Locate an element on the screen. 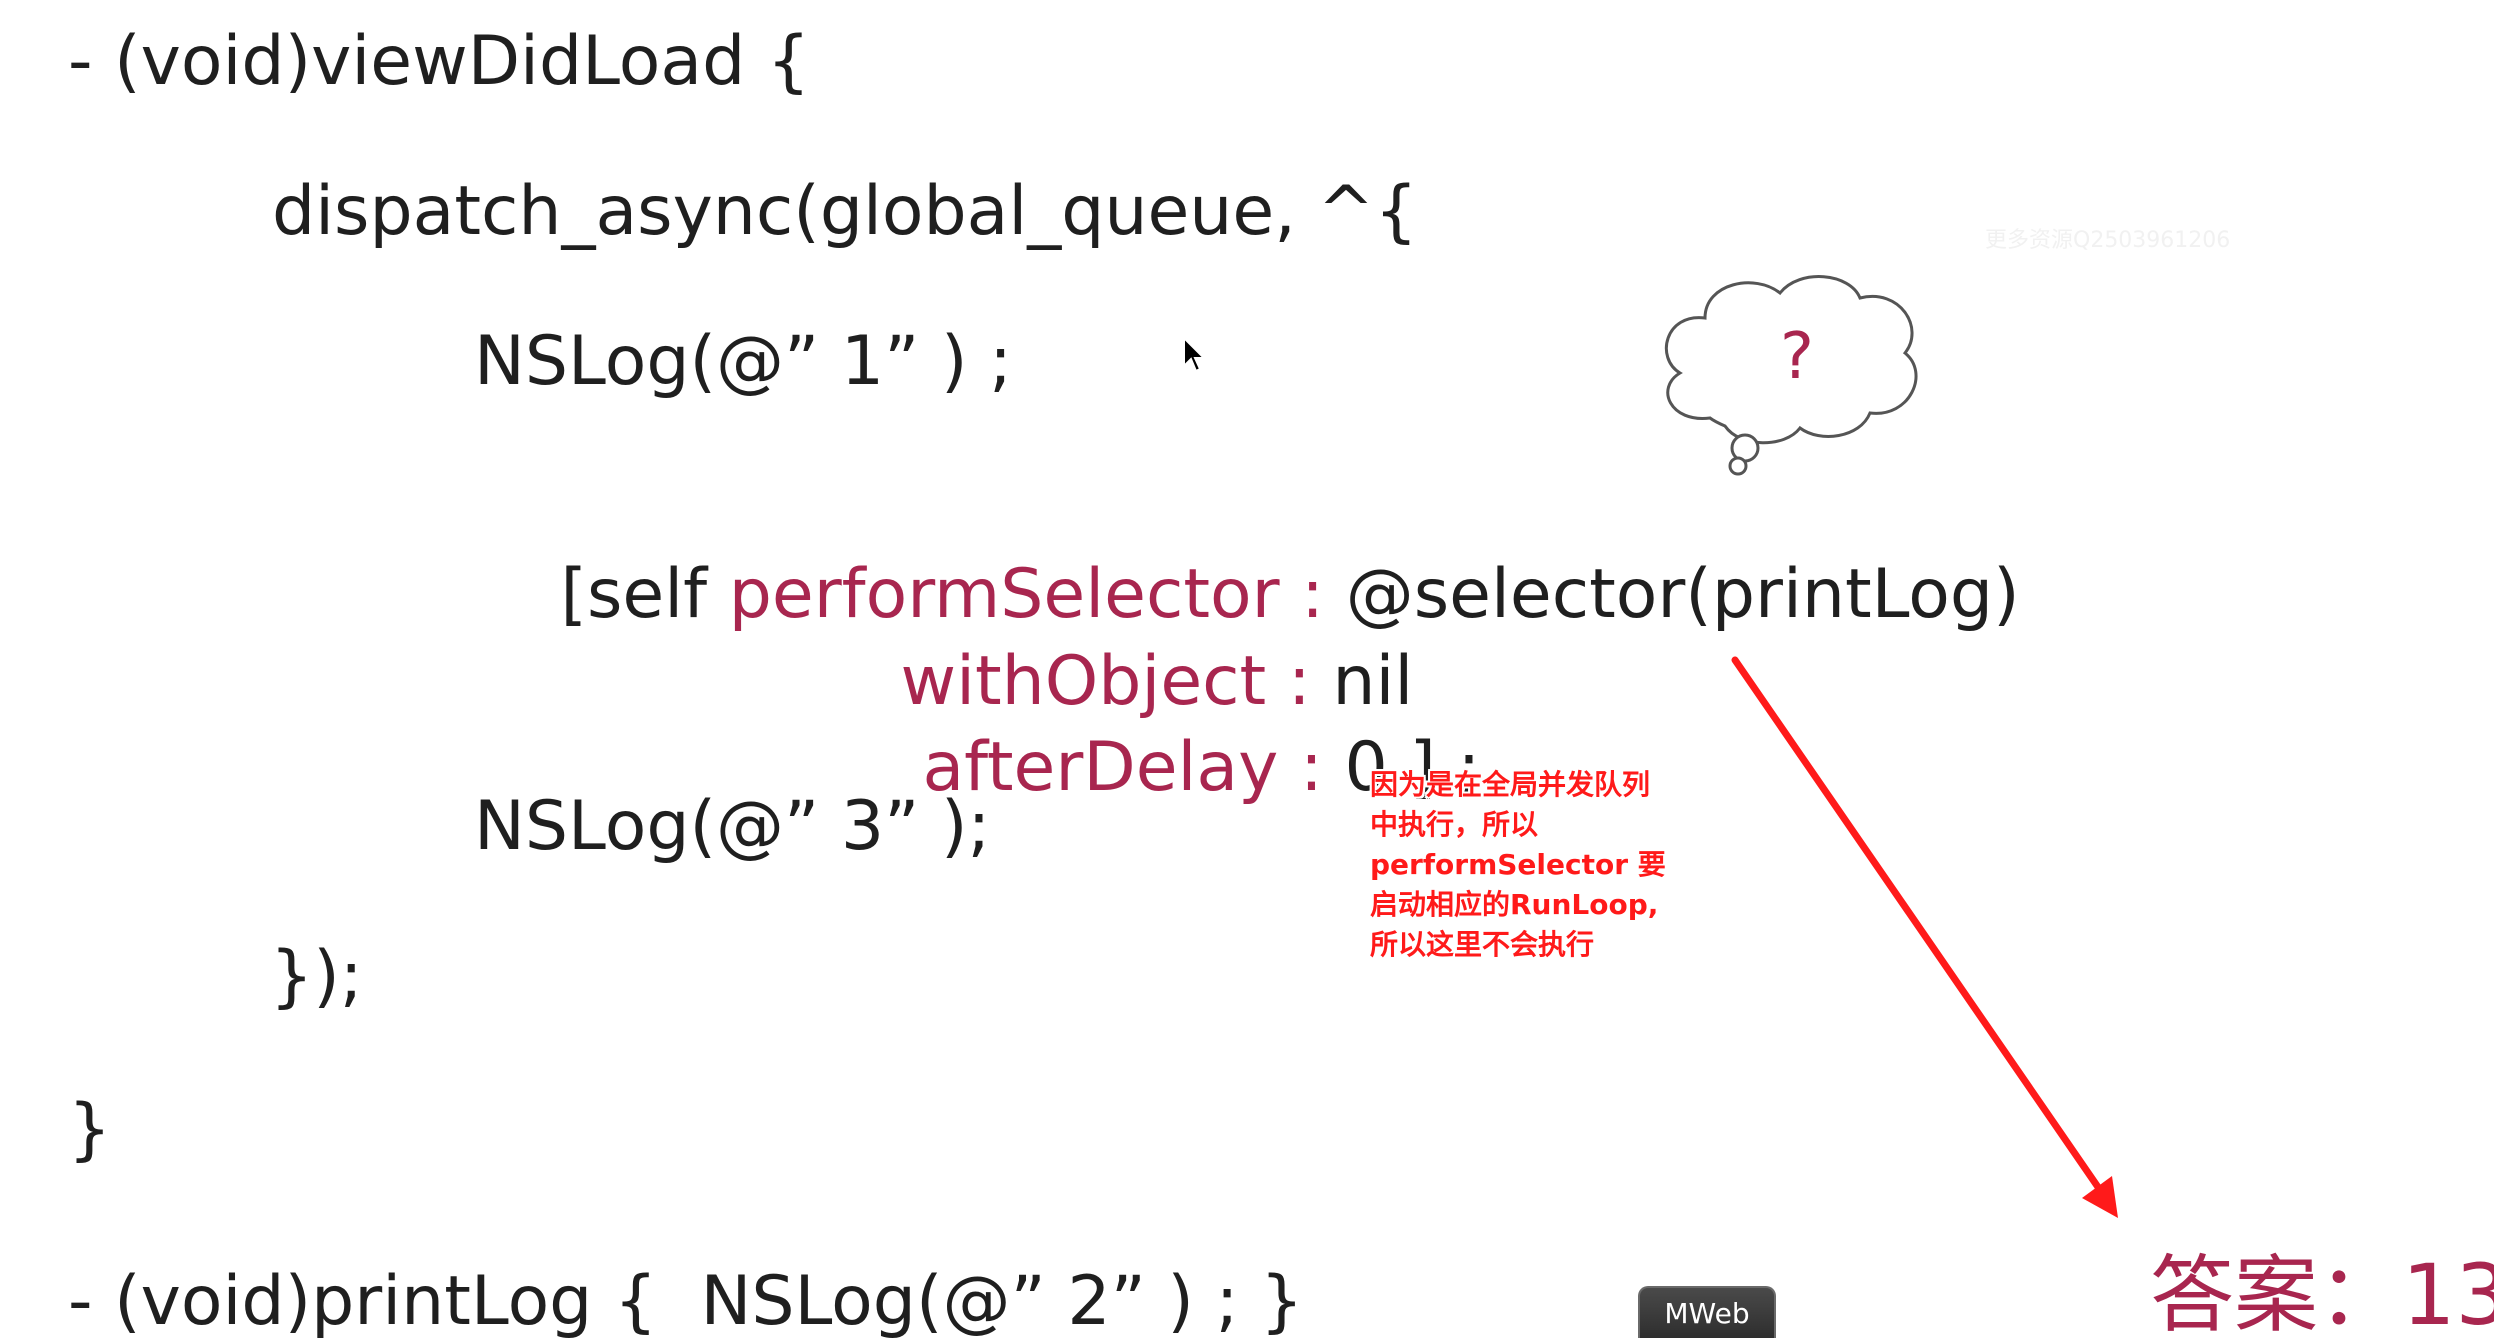  red-arrow-icon is located at coordinates (1924, 937).